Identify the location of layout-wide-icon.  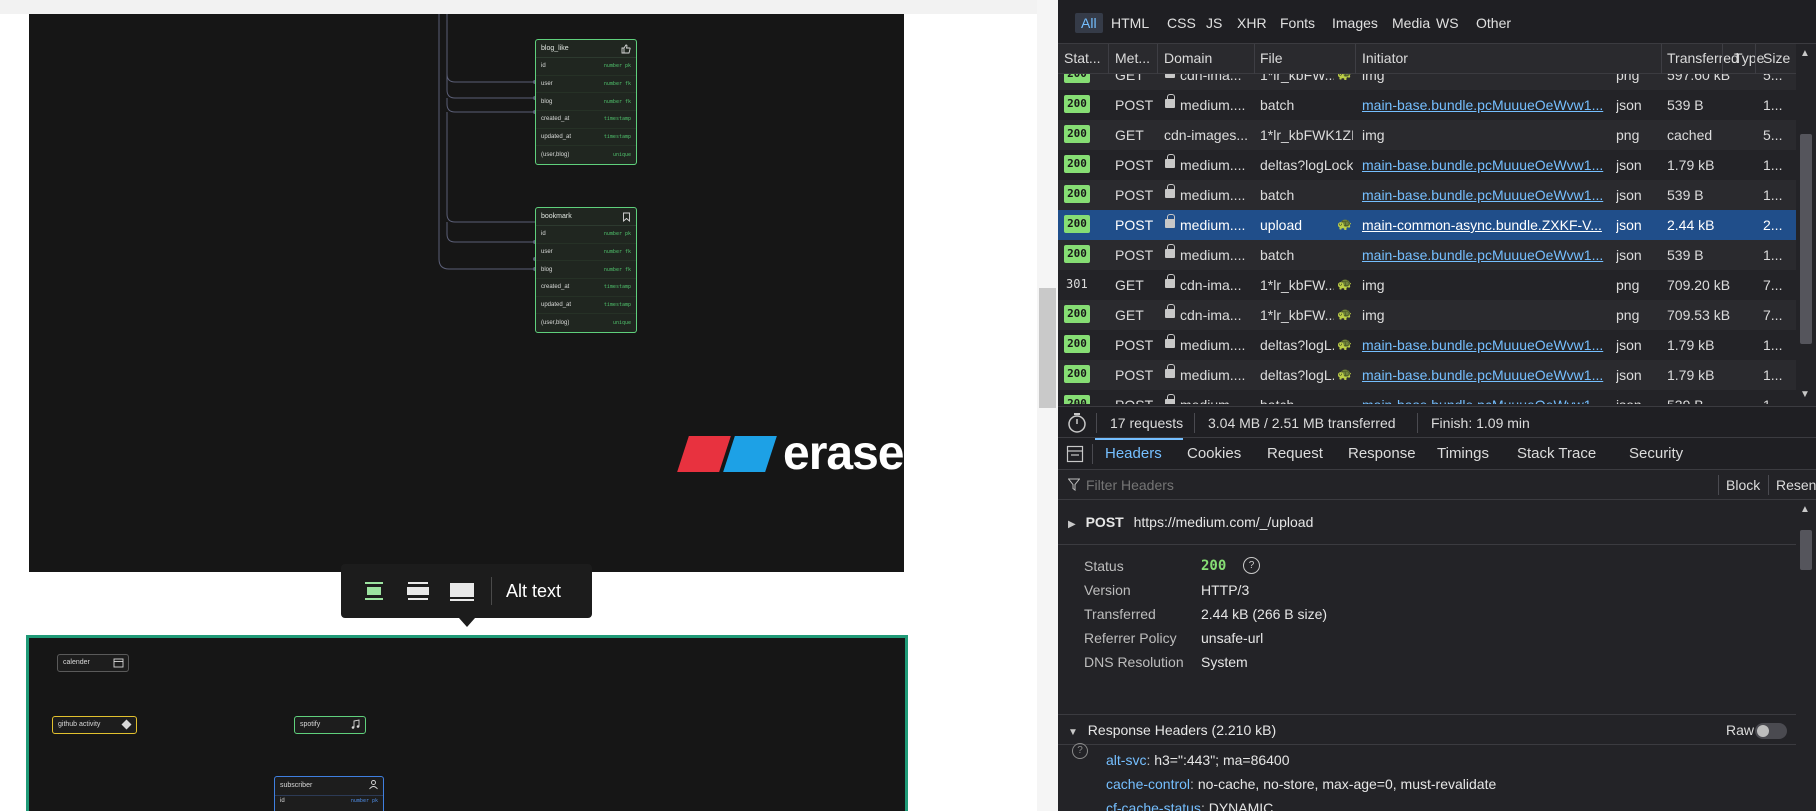
(418, 591).